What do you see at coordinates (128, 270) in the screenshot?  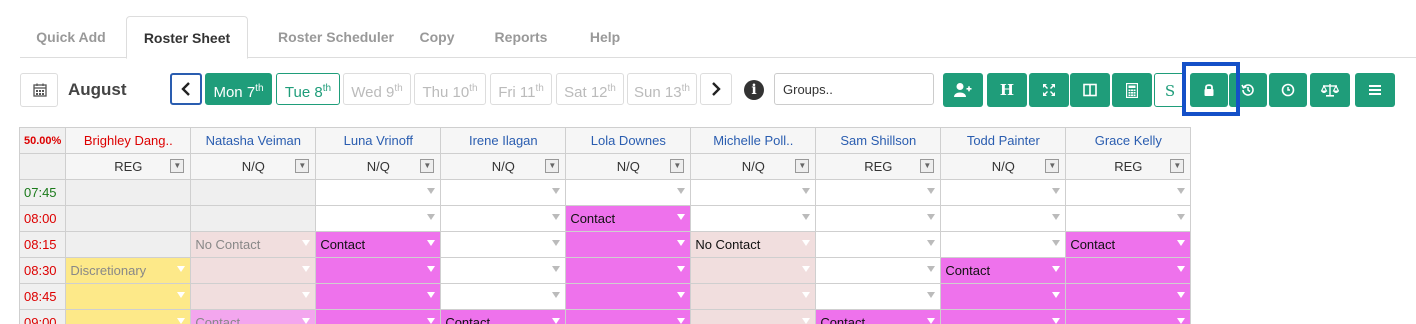 I see `roster-cell: Discretionary` at bounding box center [128, 270].